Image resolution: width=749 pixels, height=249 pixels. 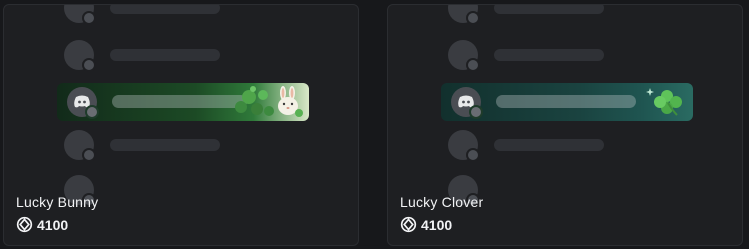 What do you see at coordinates (664, 102) in the screenshot?
I see `clover-icon` at bounding box center [664, 102].